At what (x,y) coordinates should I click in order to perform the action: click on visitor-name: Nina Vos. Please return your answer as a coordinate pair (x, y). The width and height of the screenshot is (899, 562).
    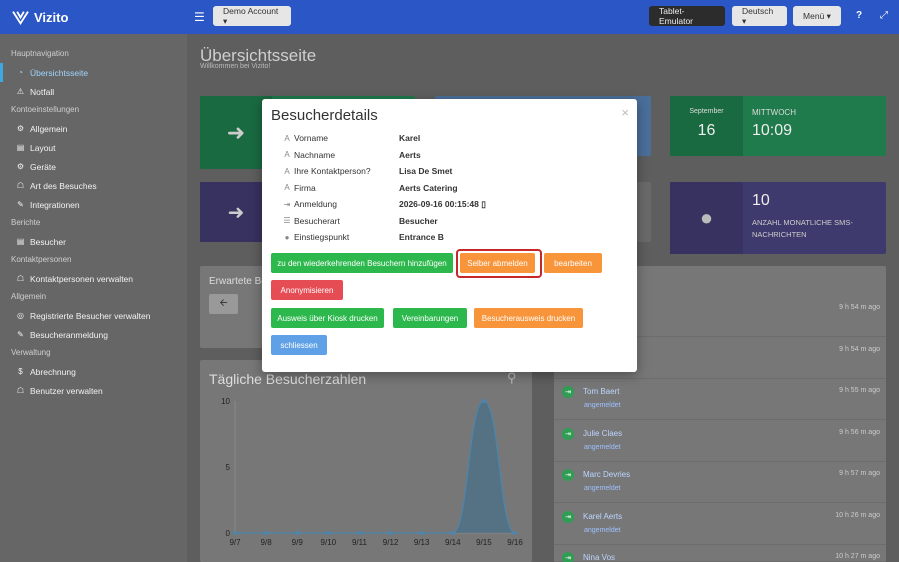
    Looking at the image, I should click on (599, 557).